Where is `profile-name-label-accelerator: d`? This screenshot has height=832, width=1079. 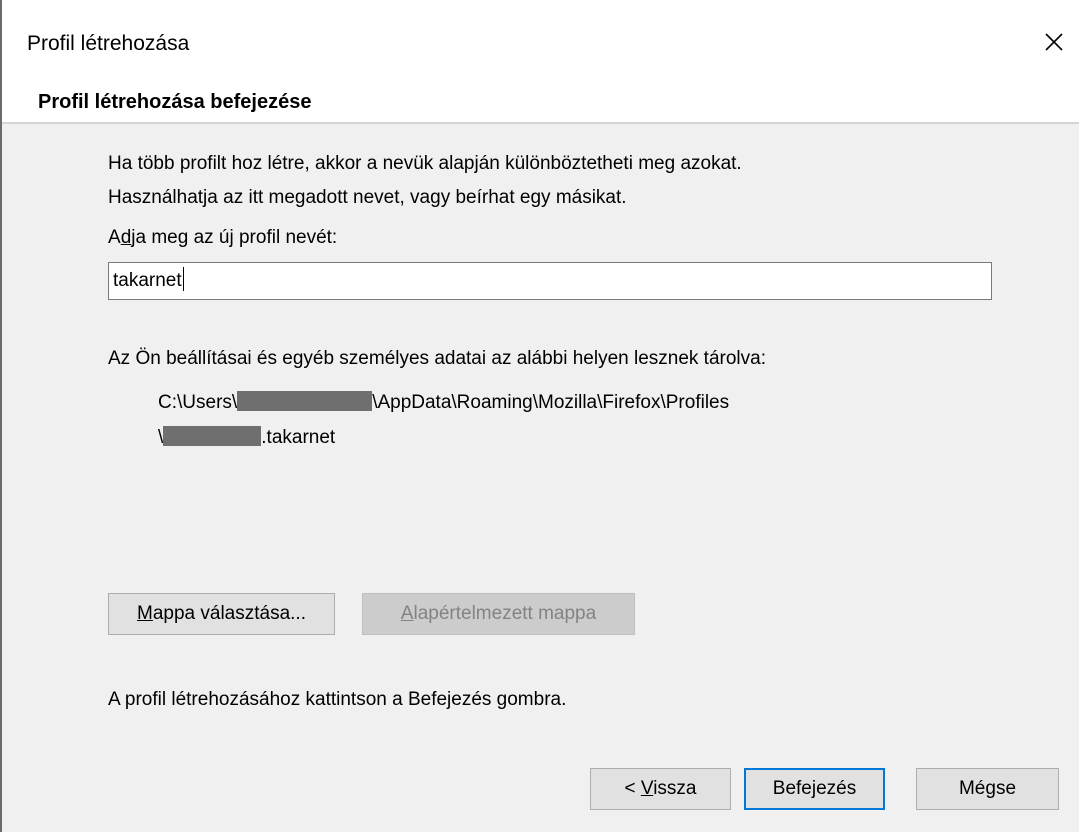 profile-name-label-accelerator: d is located at coordinates (126, 237).